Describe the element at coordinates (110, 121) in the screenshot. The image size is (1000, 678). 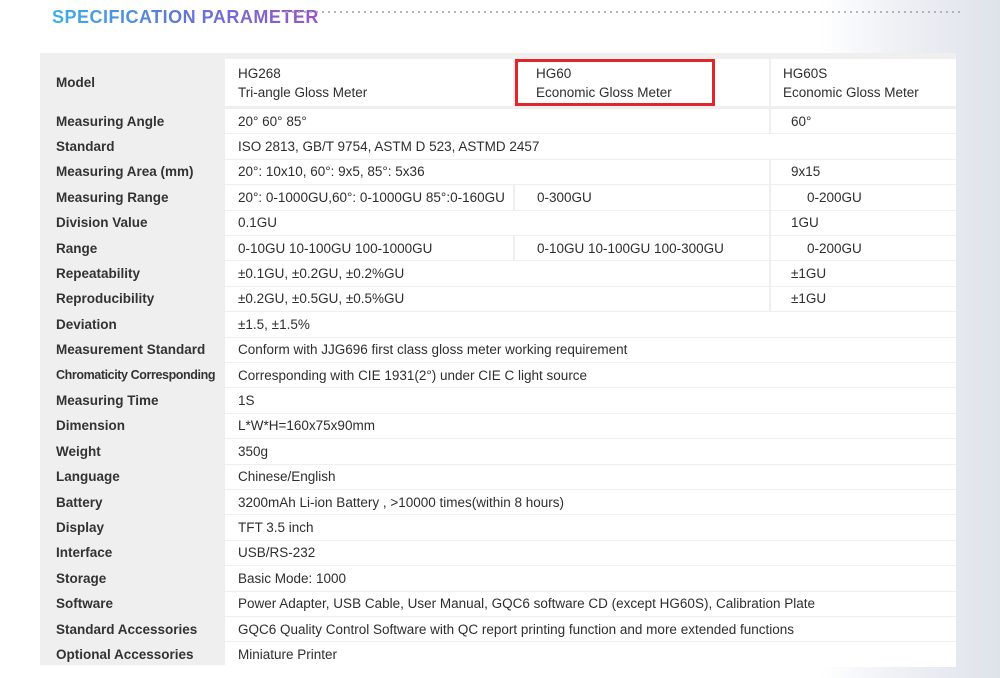
I see `row-label: Measuring Angle` at that location.